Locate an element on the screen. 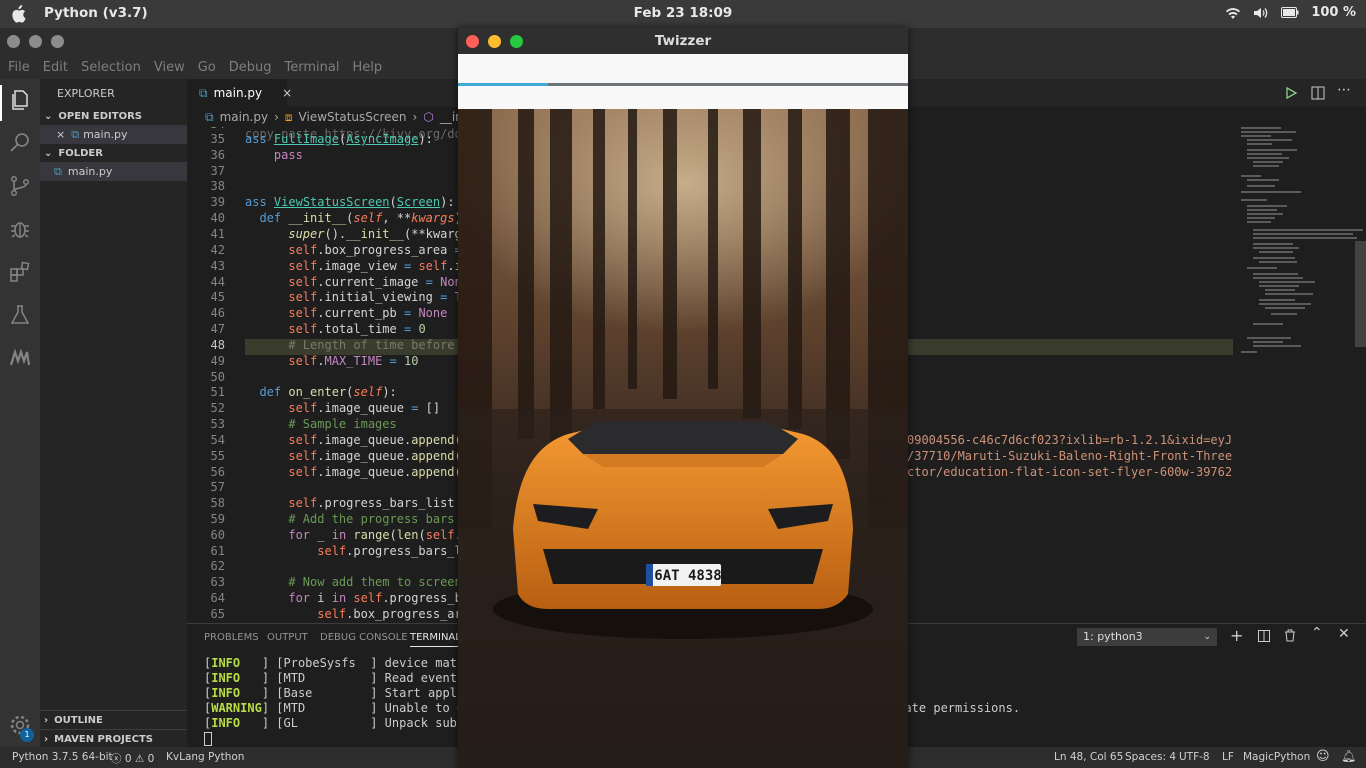  split-terminal-icon is located at coordinates (1264, 636).